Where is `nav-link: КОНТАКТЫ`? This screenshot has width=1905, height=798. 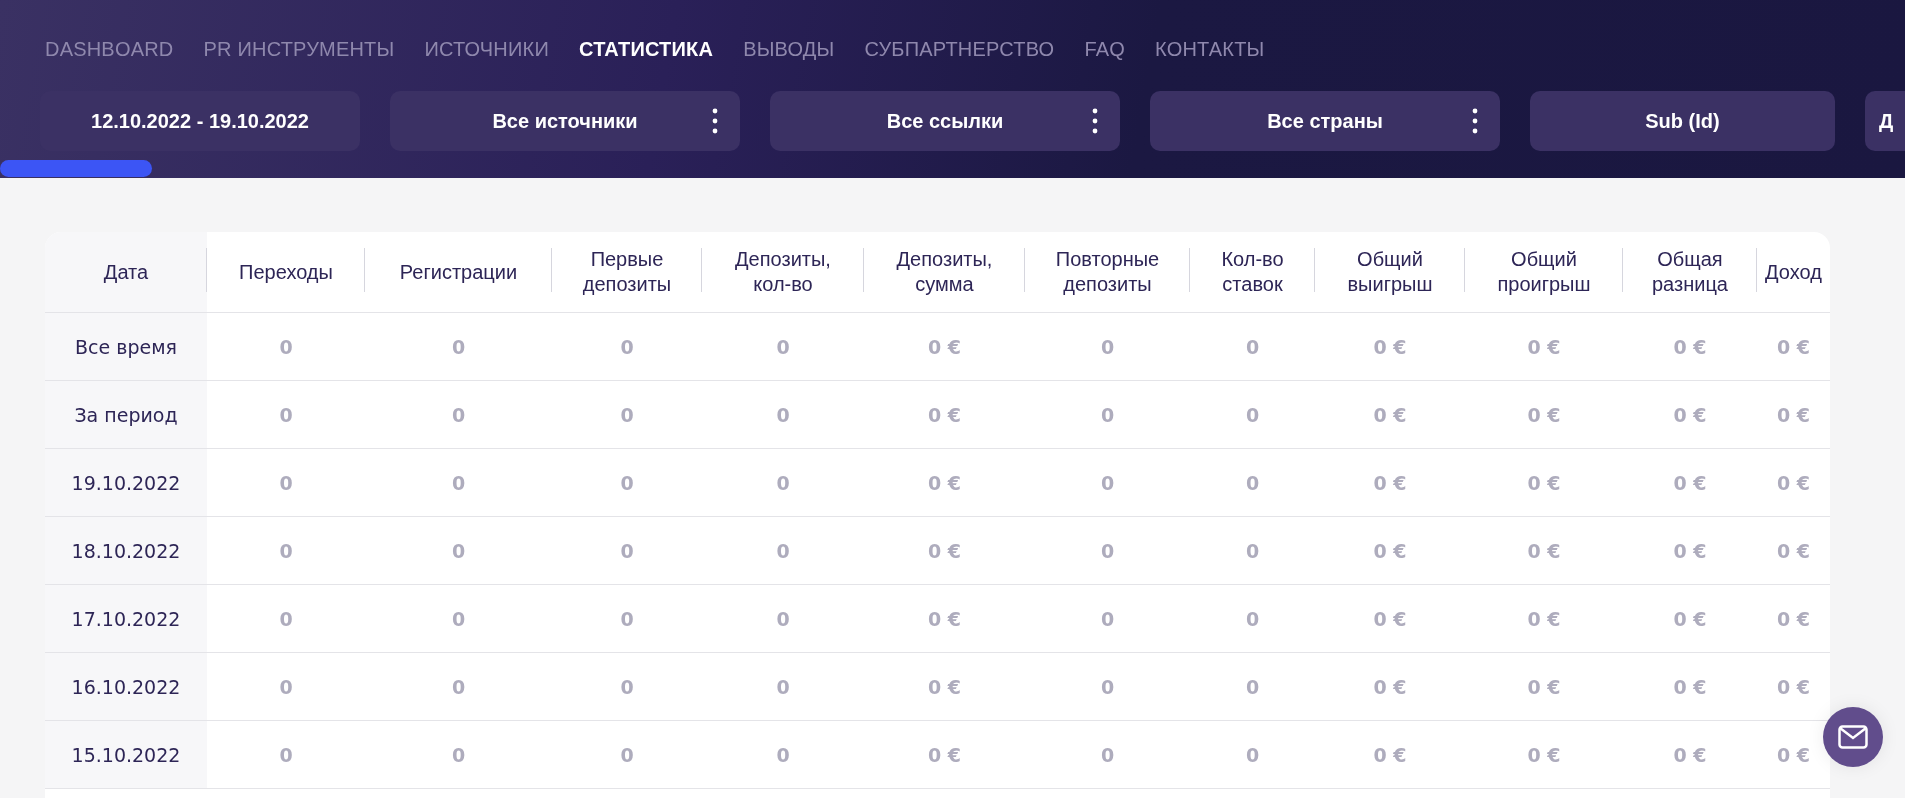 nav-link: КОНТАКТЫ is located at coordinates (1210, 53).